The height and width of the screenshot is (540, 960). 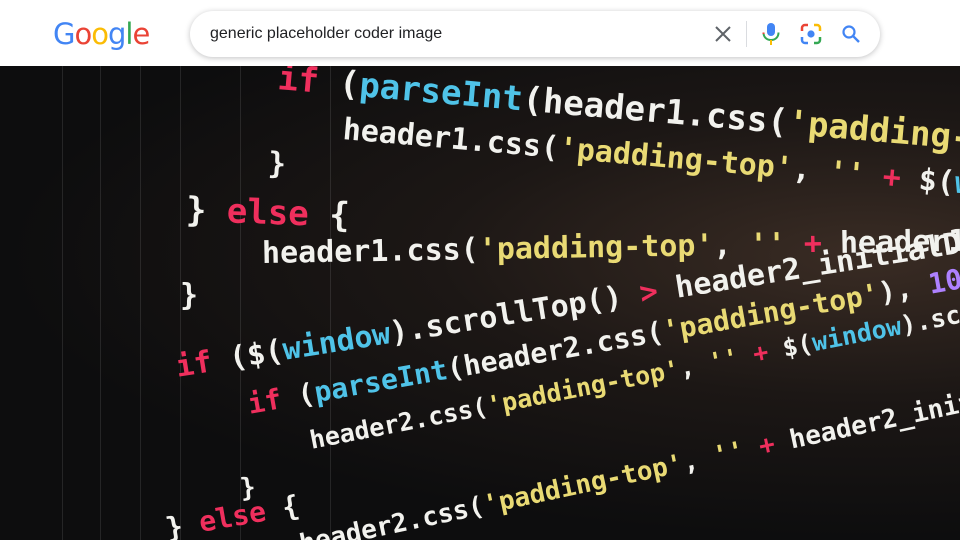 What do you see at coordinates (811, 34) in the screenshot?
I see `camera-lens-icon` at bounding box center [811, 34].